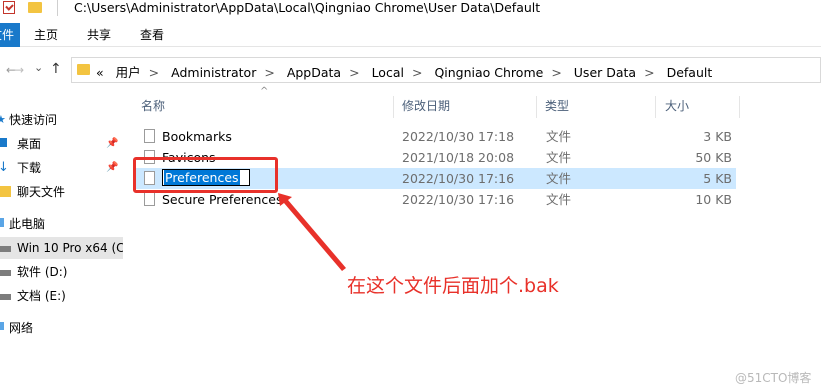 The height and width of the screenshot is (391, 821). I want to click on annotation-arrow, so click(312, 232).